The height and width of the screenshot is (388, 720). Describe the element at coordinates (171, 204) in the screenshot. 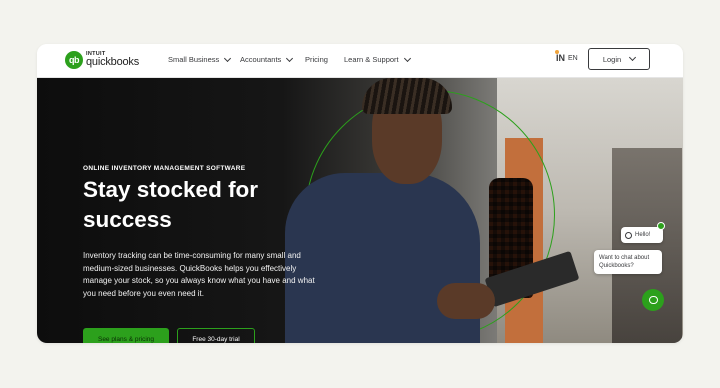

I see `hero-headline: Stay stocked for success` at that location.